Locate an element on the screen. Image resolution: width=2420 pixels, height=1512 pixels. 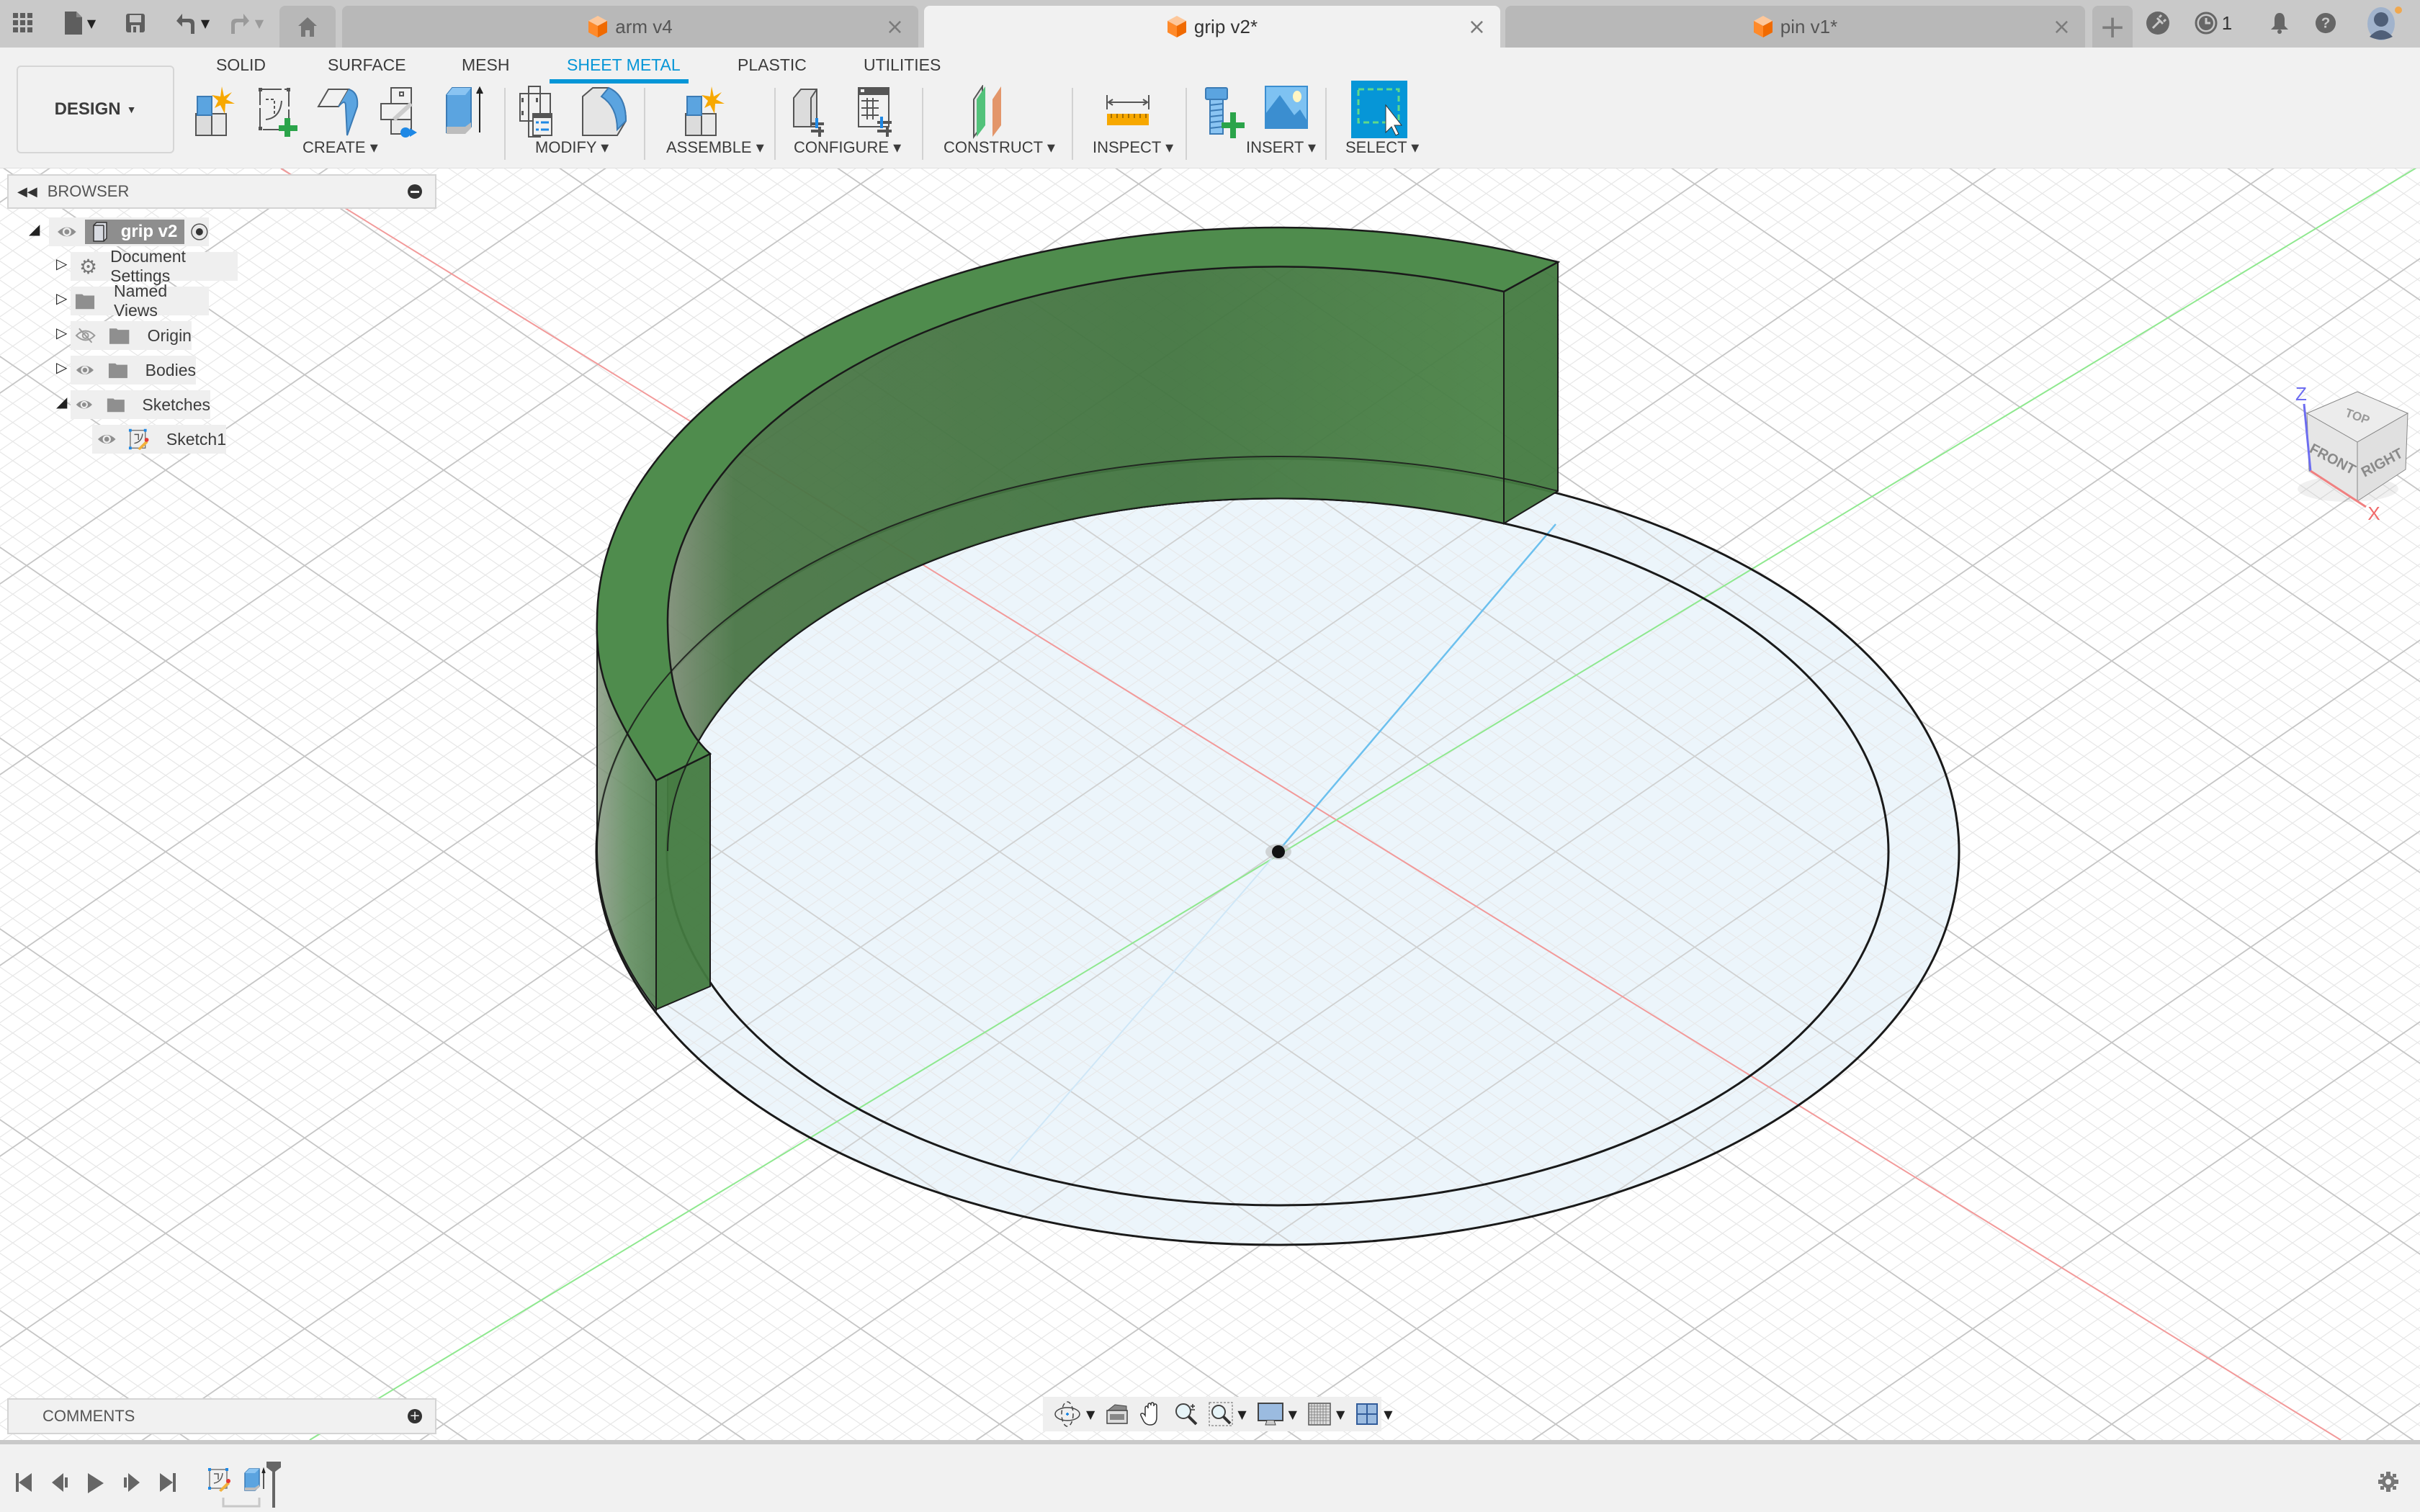
browser-item-origin: Origin is located at coordinates (131, 335).